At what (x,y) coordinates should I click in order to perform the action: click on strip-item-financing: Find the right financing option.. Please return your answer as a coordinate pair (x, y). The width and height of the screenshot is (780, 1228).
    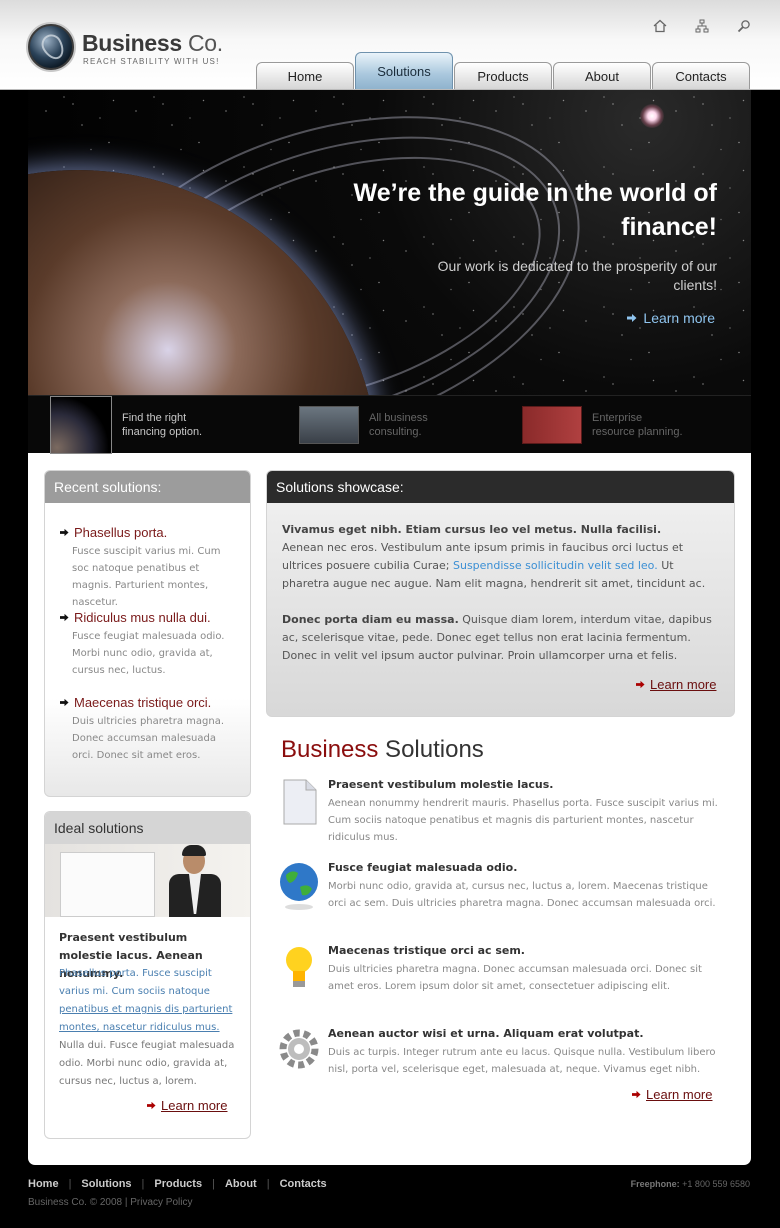
    Looking at the image, I should click on (126, 425).